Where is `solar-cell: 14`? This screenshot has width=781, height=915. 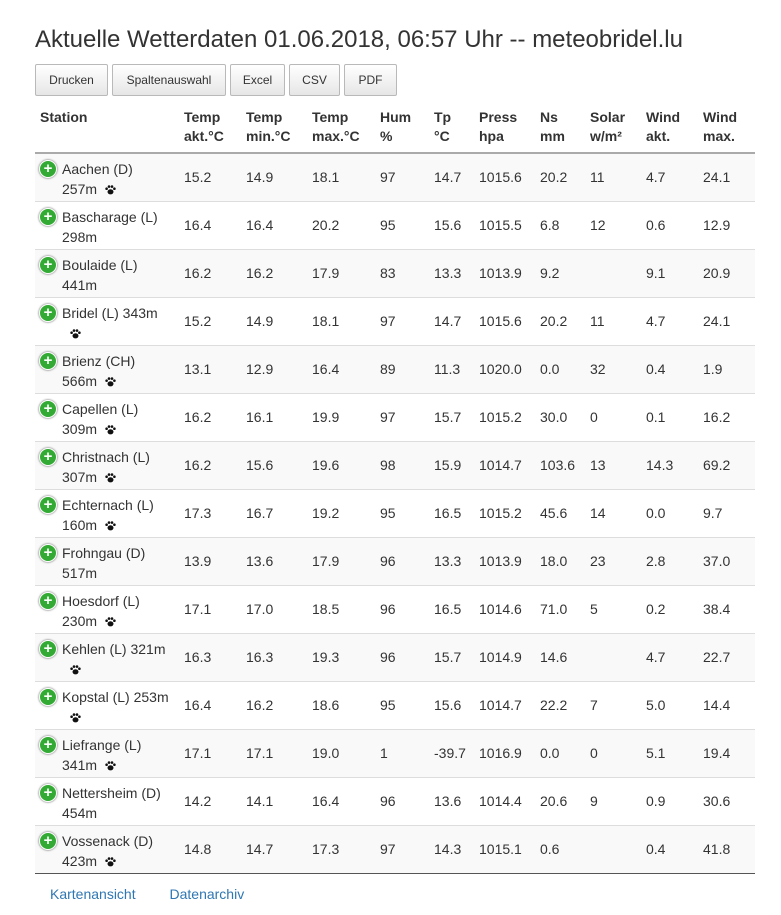 solar-cell: 14 is located at coordinates (613, 513).